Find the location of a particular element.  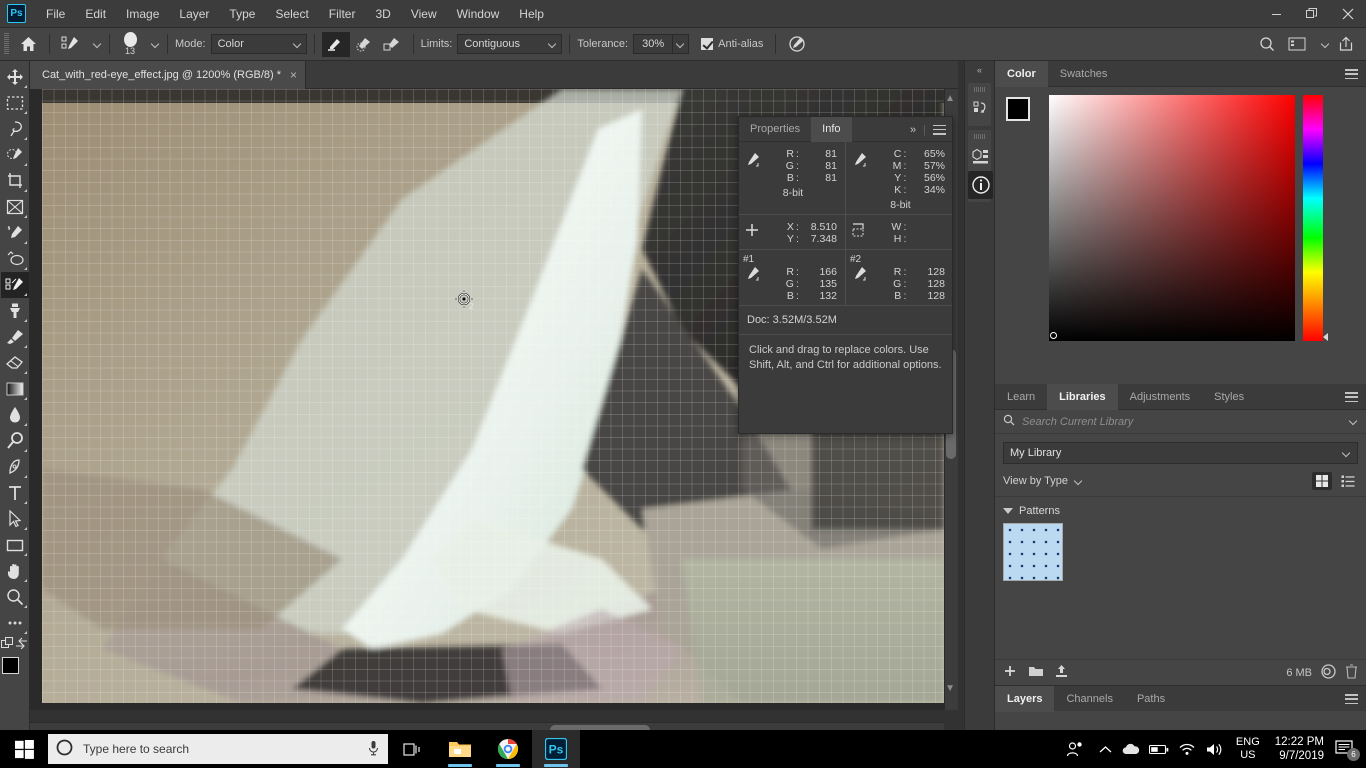

tool-preset-picker is located at coordinates (71, 44).